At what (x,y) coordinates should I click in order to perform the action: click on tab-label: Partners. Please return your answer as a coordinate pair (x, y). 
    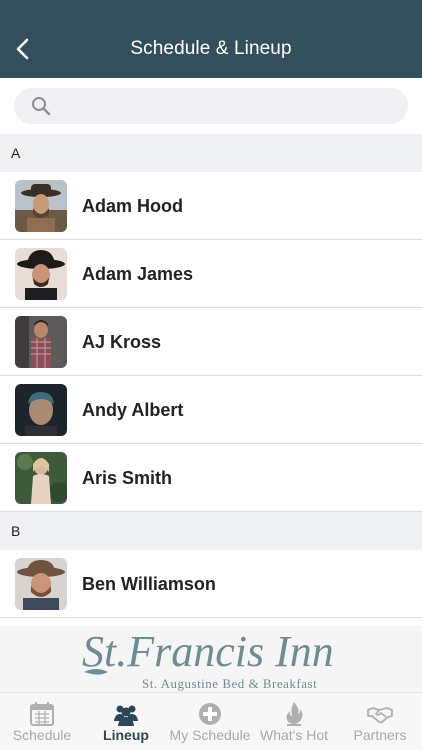
    Looking at the image, I should click on (380, 735).